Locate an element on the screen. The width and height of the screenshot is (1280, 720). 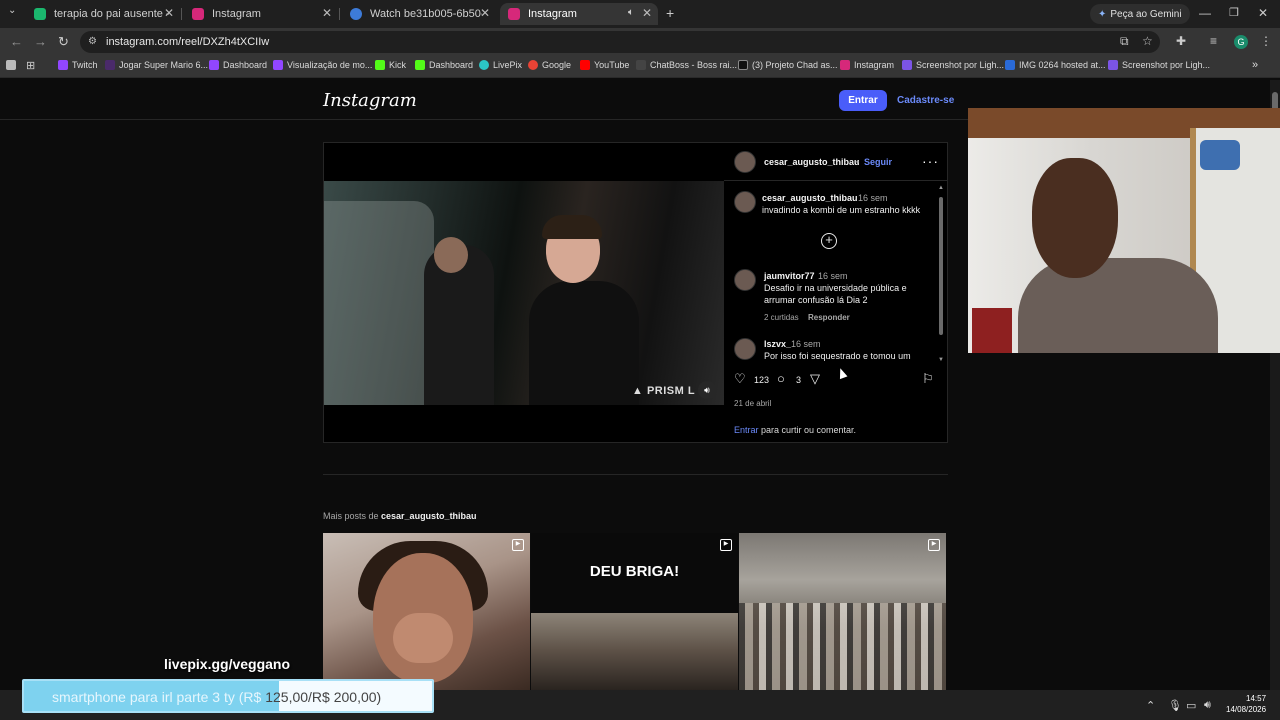
login-button: Entrar is located at coordinates (863, 100).